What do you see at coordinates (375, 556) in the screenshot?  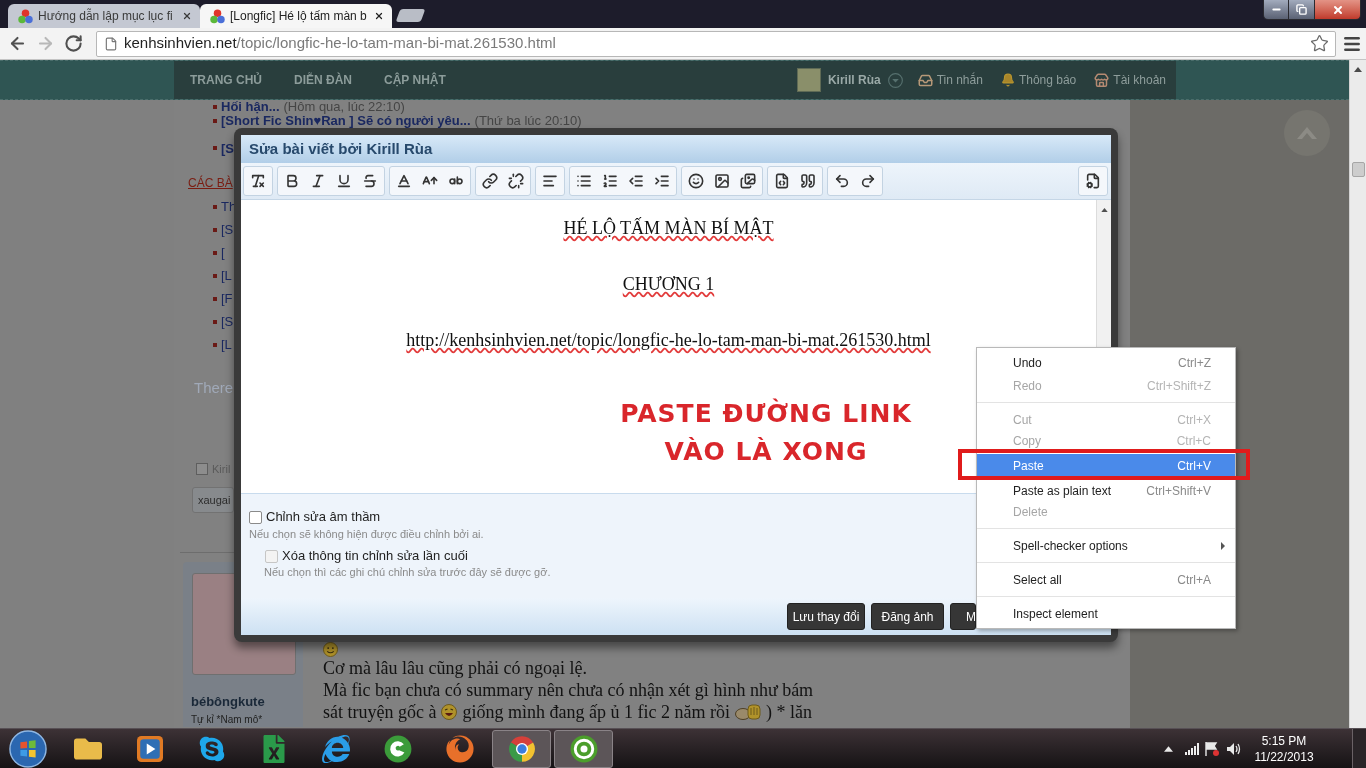 I see `option-label: Xóa thông tin chỉnh sửa lần cuối` at bounding box center [375, 556].